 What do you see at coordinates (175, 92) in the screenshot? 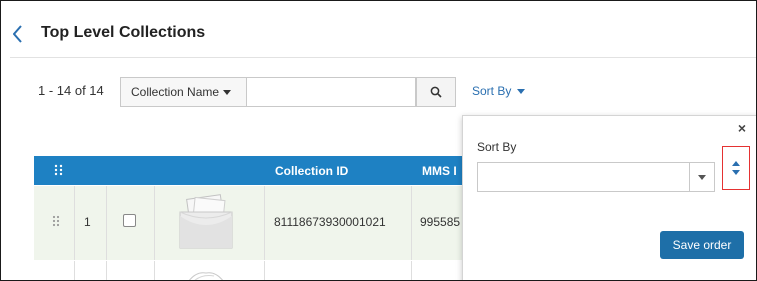
I see `search-field-label: Collection Name` at bounding box center [175, 92].